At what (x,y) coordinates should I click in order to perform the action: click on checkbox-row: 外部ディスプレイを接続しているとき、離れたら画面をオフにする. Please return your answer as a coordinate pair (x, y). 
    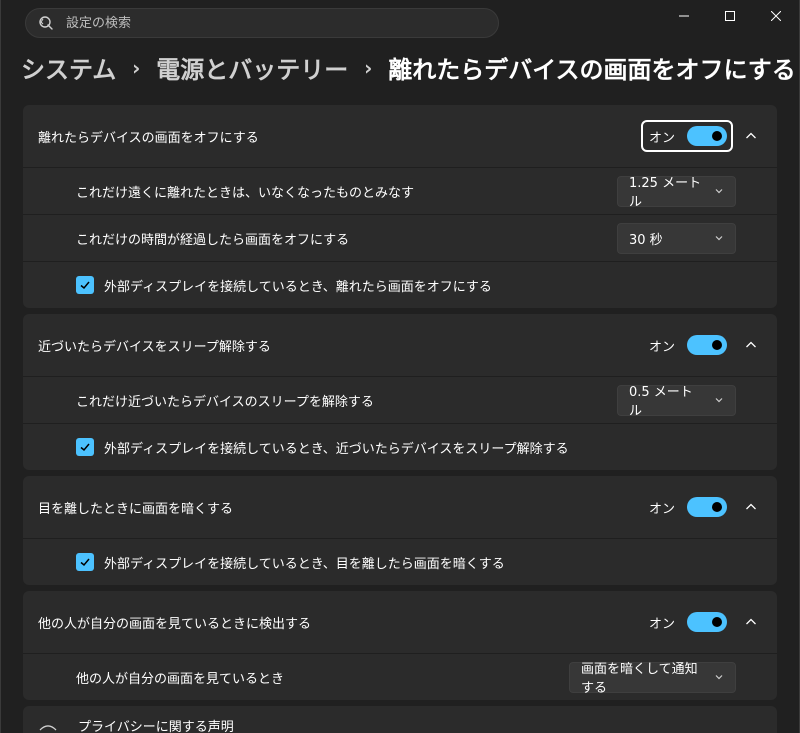
    Looking at the image, I should click on (400, 284).